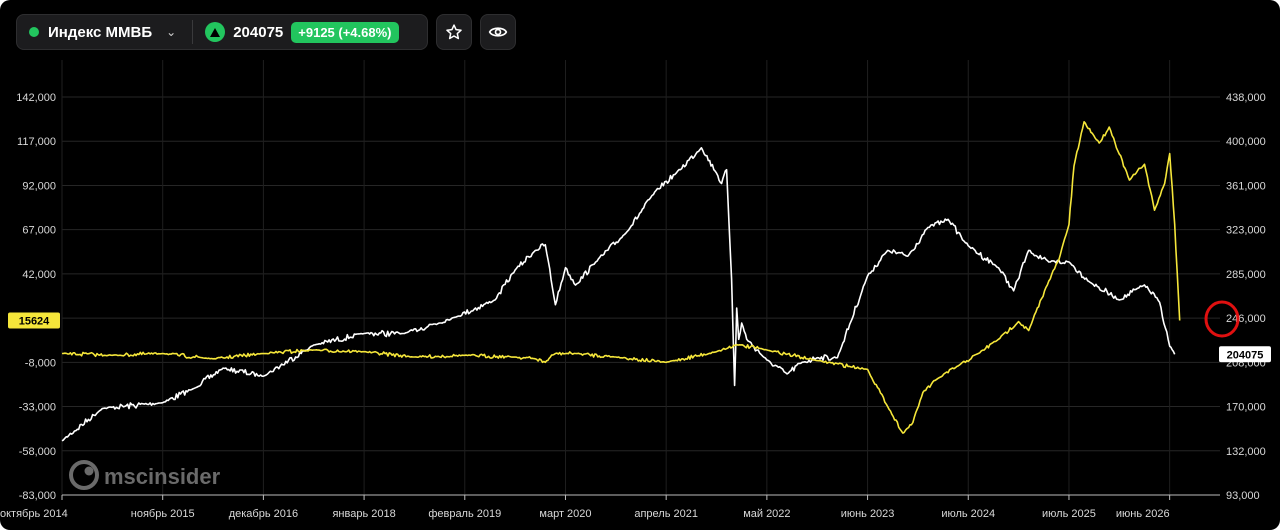 This screenshot has width=1280, height=530. I want to click on right-axis-tick-label: 361,000, so click(1246, 186).